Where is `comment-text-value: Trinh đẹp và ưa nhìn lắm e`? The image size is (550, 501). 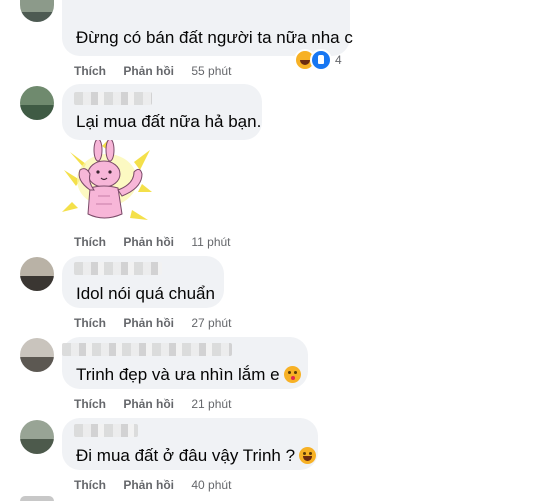
comment-text-value: Trinh đẹp và ưa nhìn lắm e is located at coordinates (178, 374).